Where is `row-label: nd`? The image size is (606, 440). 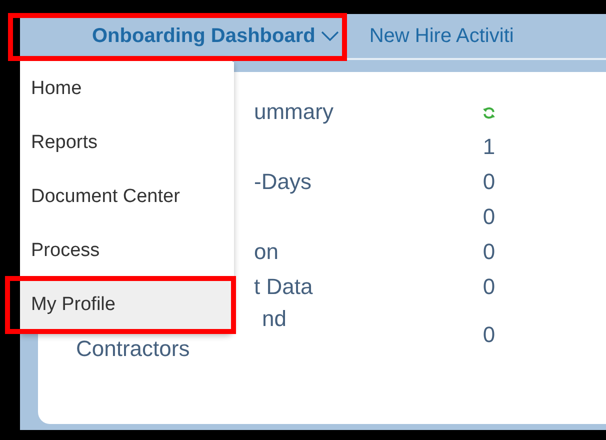 row-label: nd is located at coordinates (274, 319).